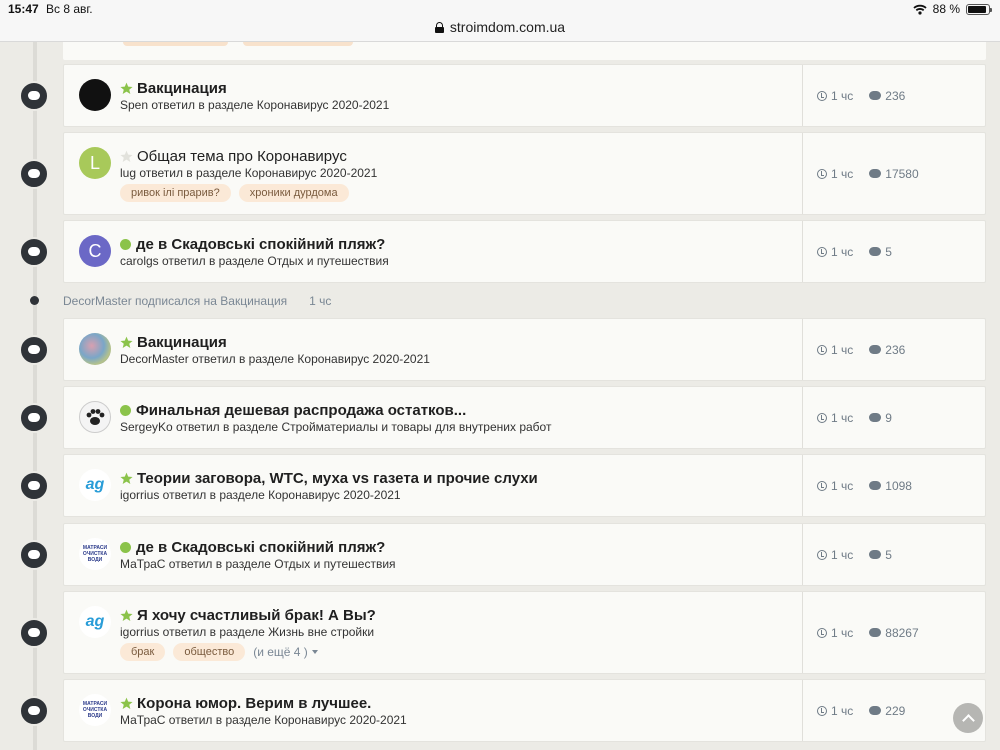 The image size is (1000, 750). What do you see at coordinates (126, 156) in the screenshot?
I see `star-outline-icon` at bounding box center [126, 156].